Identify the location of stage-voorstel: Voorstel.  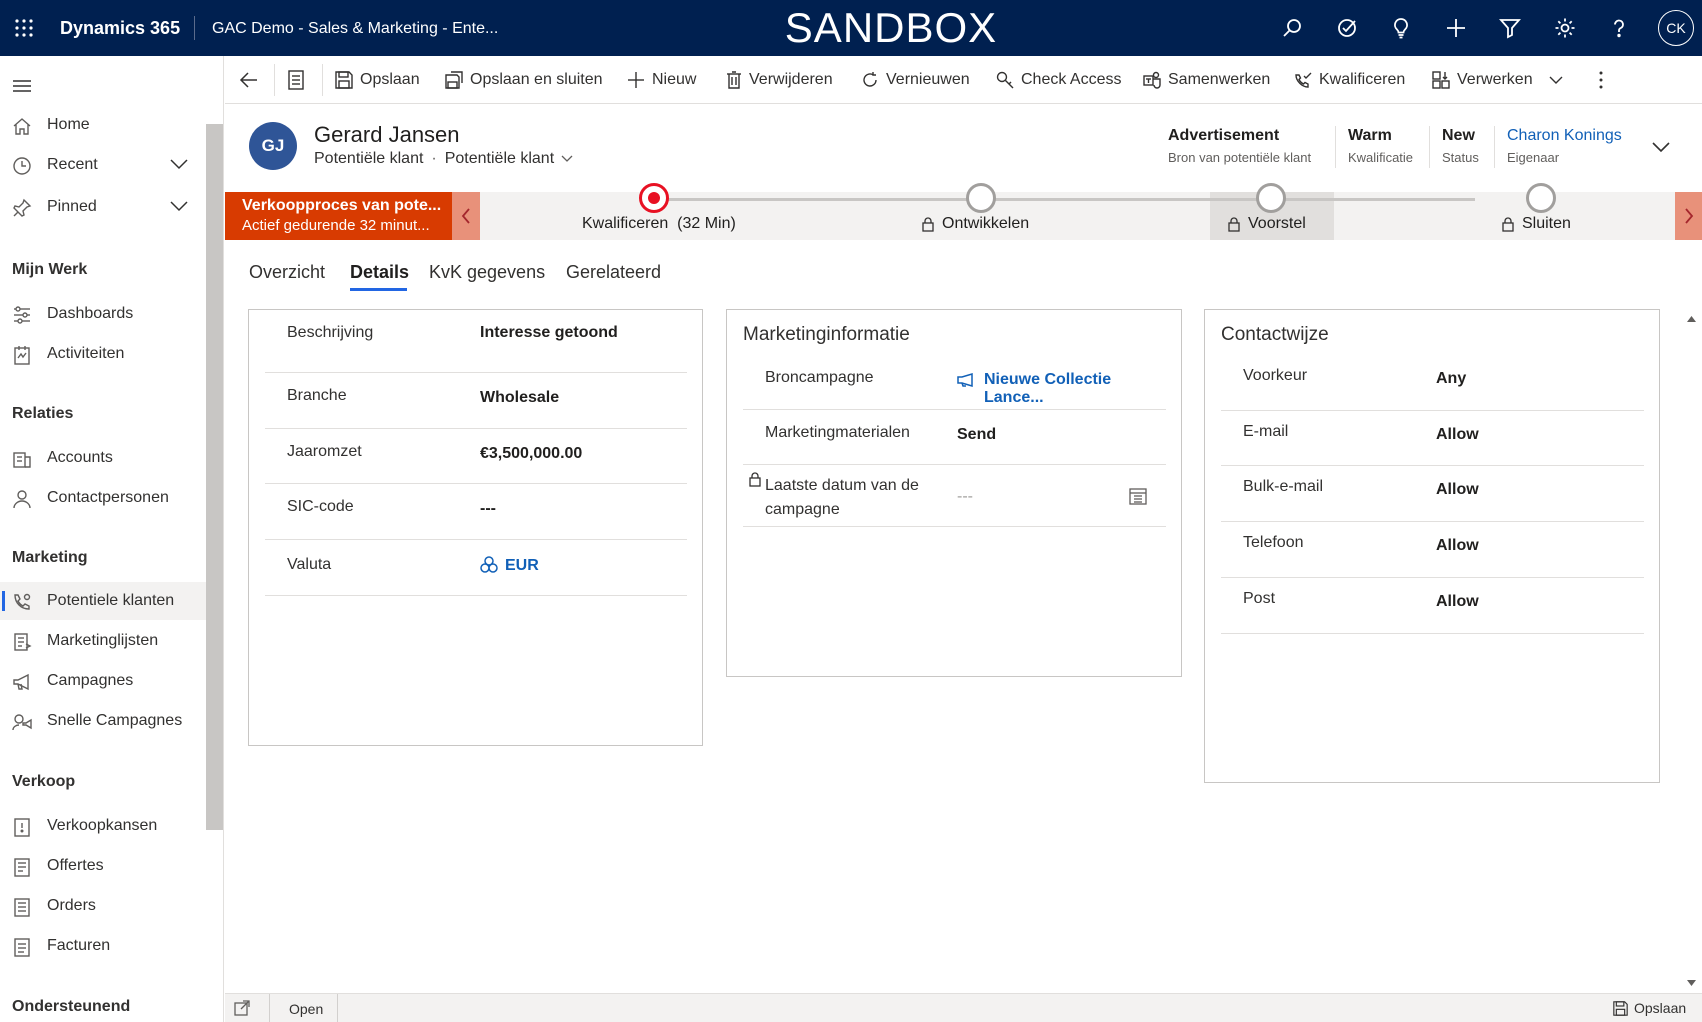
(1267, 224).